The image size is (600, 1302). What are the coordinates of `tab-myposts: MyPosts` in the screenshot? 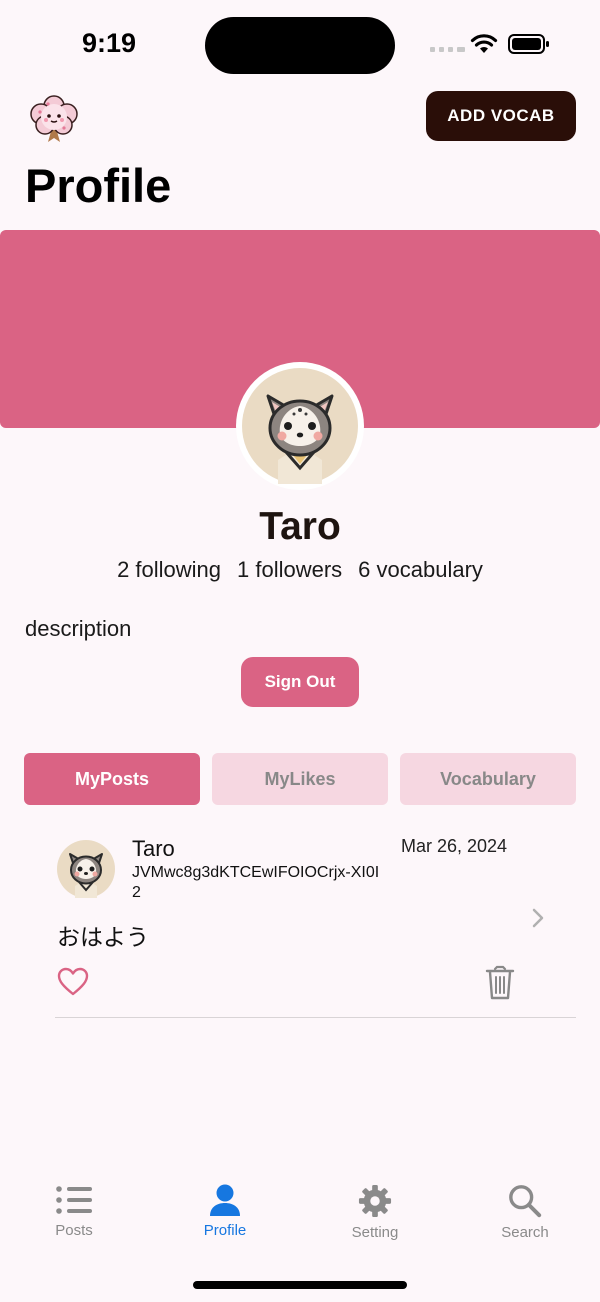 It's located at (112, 779).